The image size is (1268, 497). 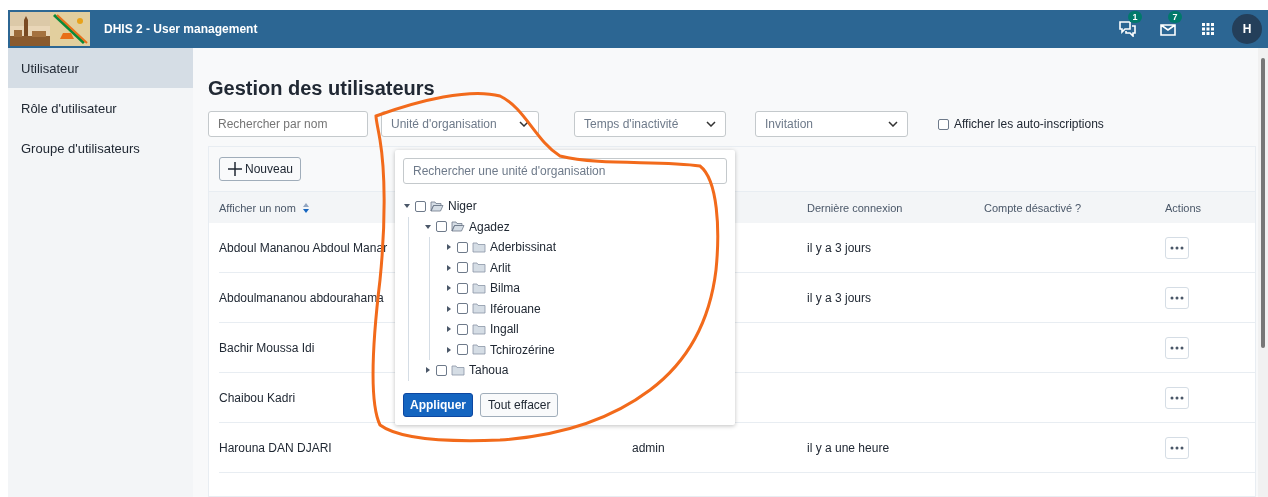 I want to click on caret-down-icon, so click(x=428, y=226).